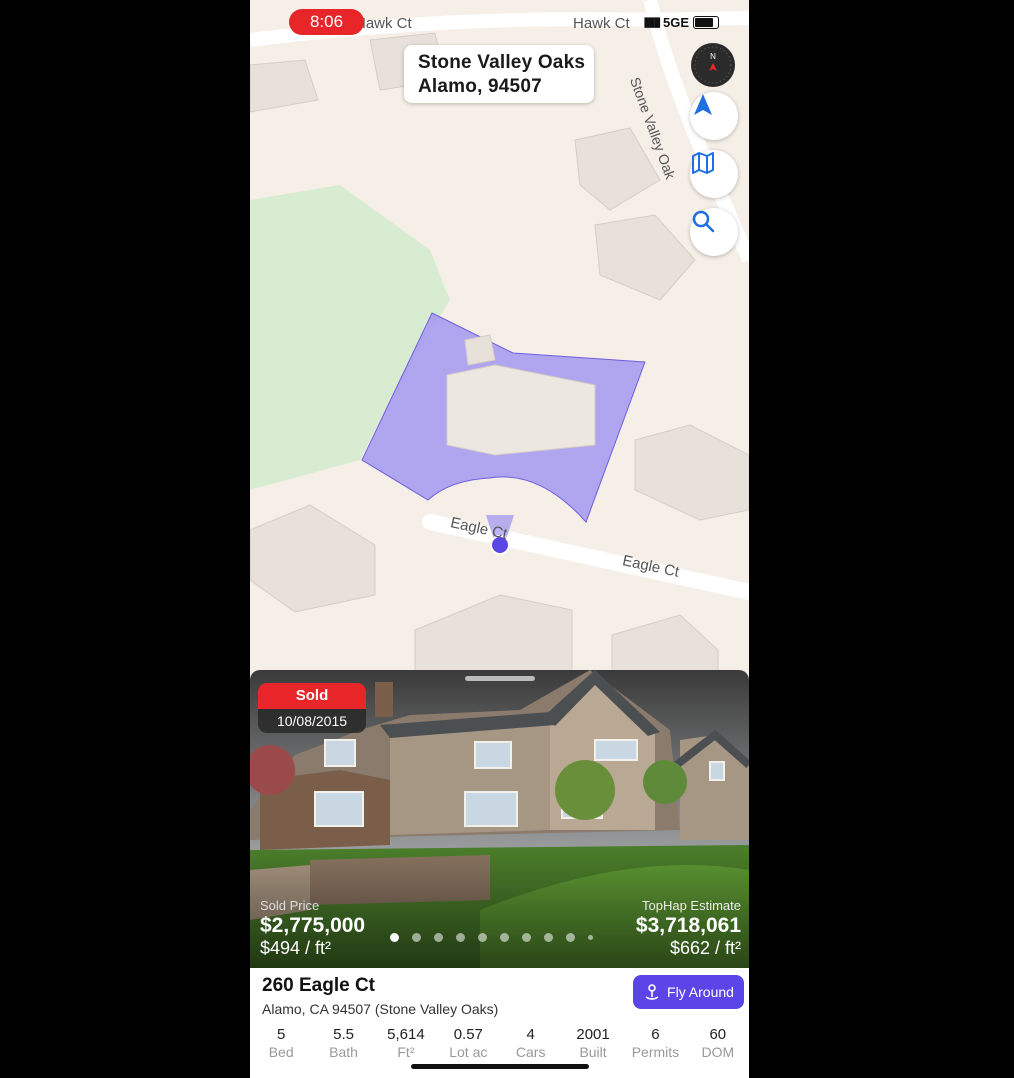 Image resolution: width=1014 pixels, height=1078 pixels. I want to click on estimate-price-per-sqft: $662 / ft², so click(705, 948).